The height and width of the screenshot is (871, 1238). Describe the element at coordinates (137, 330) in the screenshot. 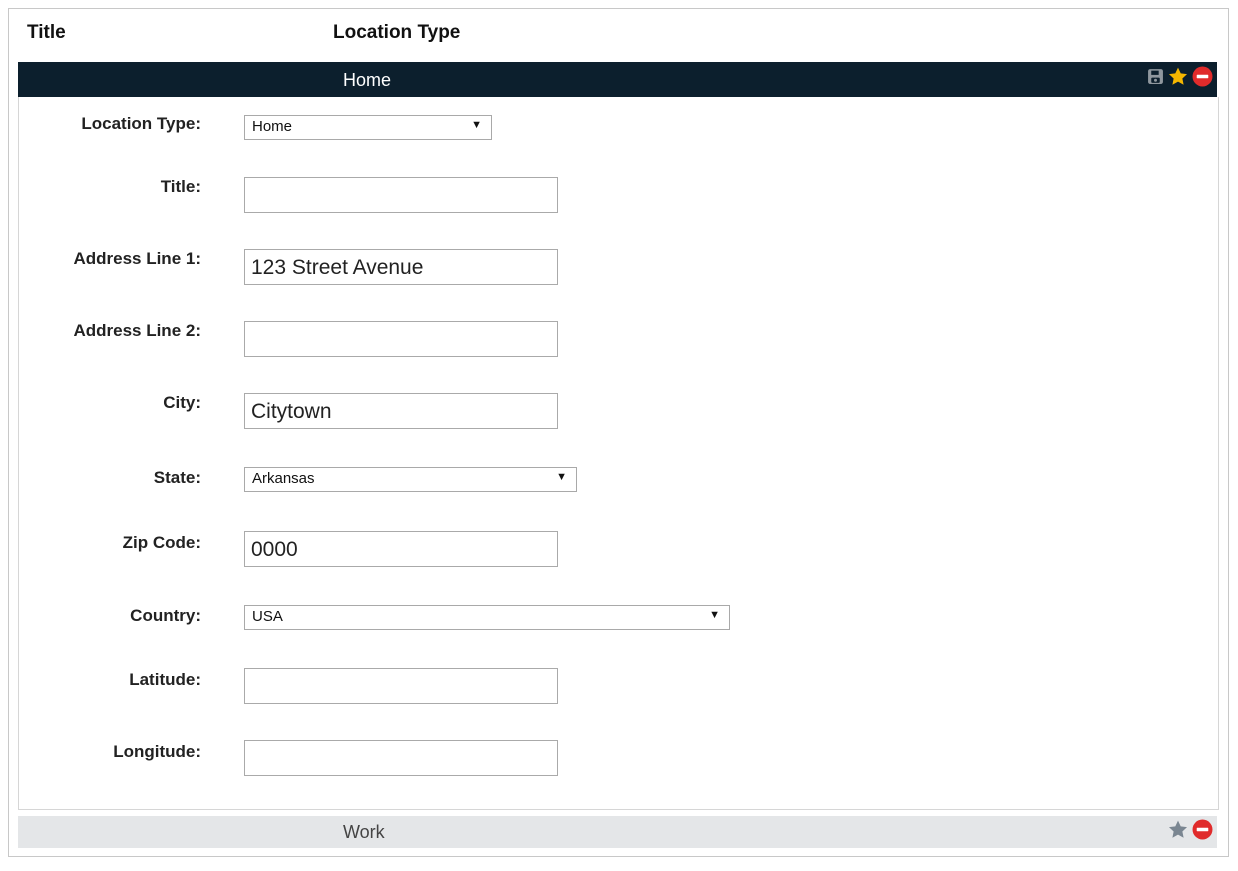

I see `address-line-2-label: Address Line 2:` at that location.